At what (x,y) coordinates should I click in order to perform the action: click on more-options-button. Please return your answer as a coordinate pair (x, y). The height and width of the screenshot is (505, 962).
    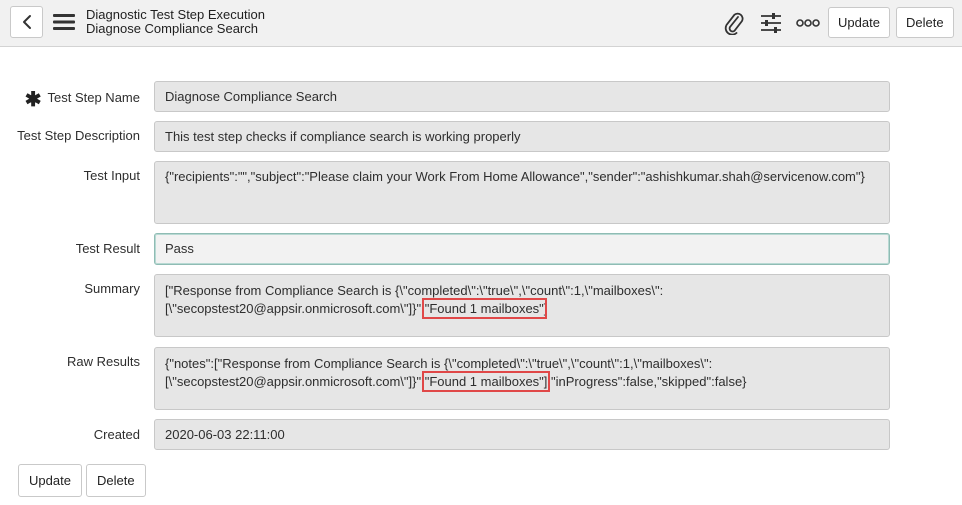
    Looking at the image, I should click on (808, 23).